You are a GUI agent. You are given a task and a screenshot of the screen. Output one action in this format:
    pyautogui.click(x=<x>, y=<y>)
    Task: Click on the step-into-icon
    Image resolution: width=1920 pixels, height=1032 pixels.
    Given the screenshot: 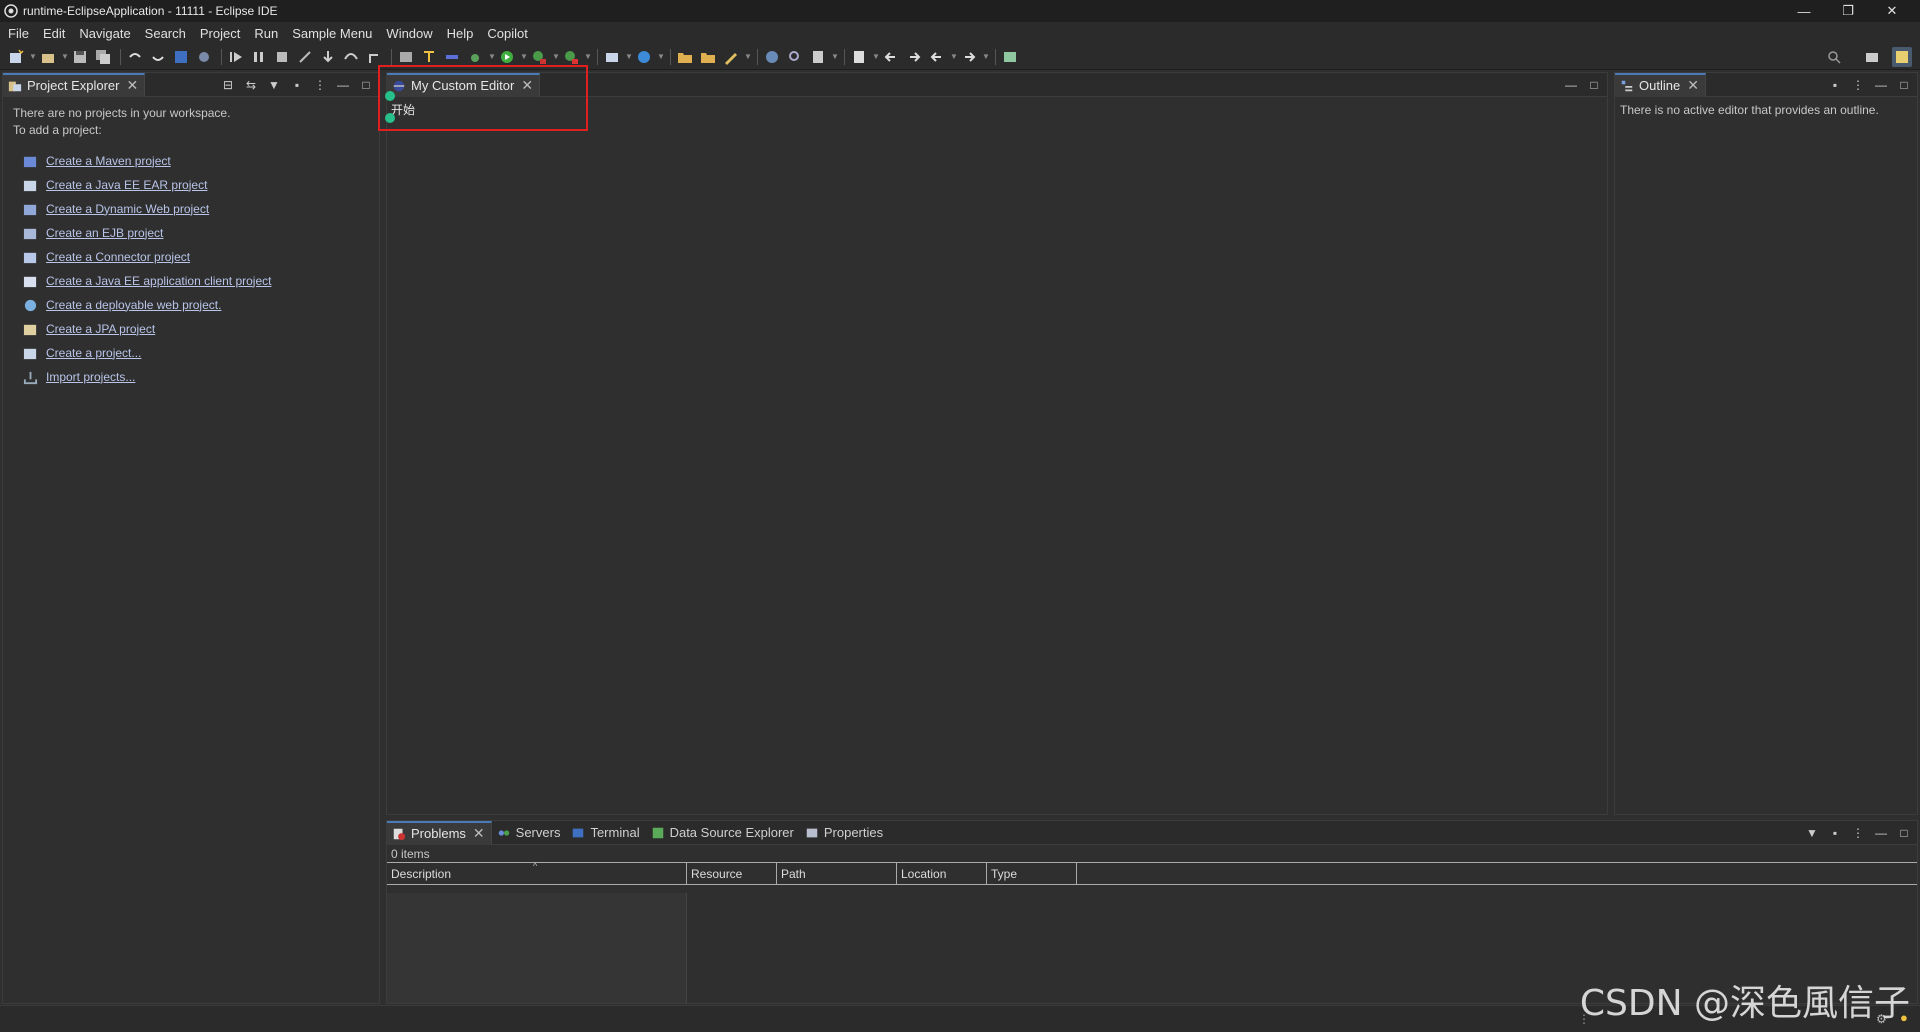 What is the action you would take?
    pyautogui.click(x=328, y=57)
    